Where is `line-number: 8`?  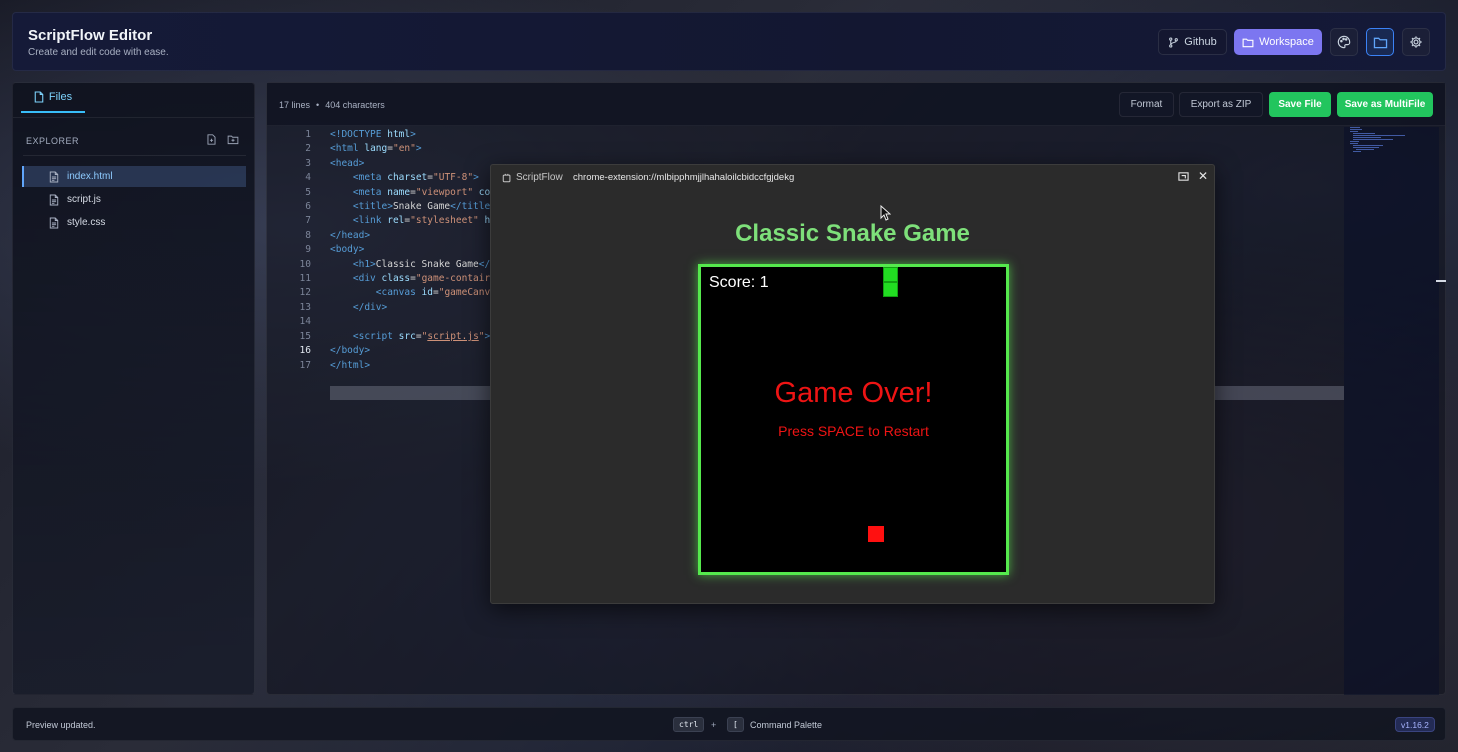
line-number: 8 is located at coordinates (308, 235).